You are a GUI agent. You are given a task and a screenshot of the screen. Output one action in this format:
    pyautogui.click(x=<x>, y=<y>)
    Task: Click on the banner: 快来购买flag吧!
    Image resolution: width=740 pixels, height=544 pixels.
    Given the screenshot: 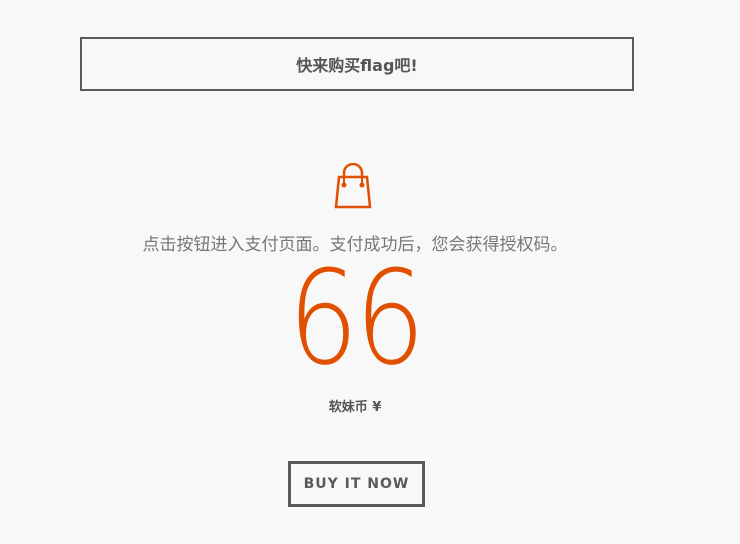 What is the action you would take?
    pyautogui.click(x=357, y=64)
    